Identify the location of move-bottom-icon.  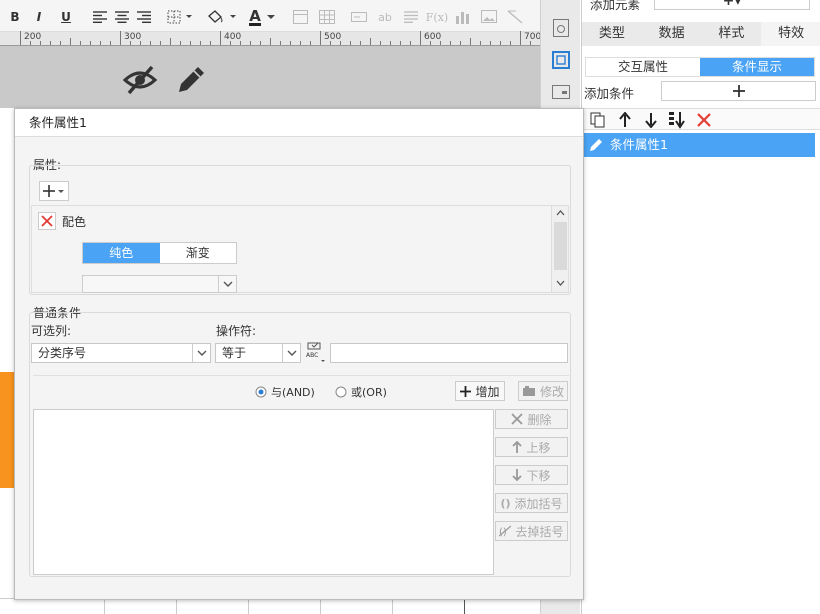
(677, 121).